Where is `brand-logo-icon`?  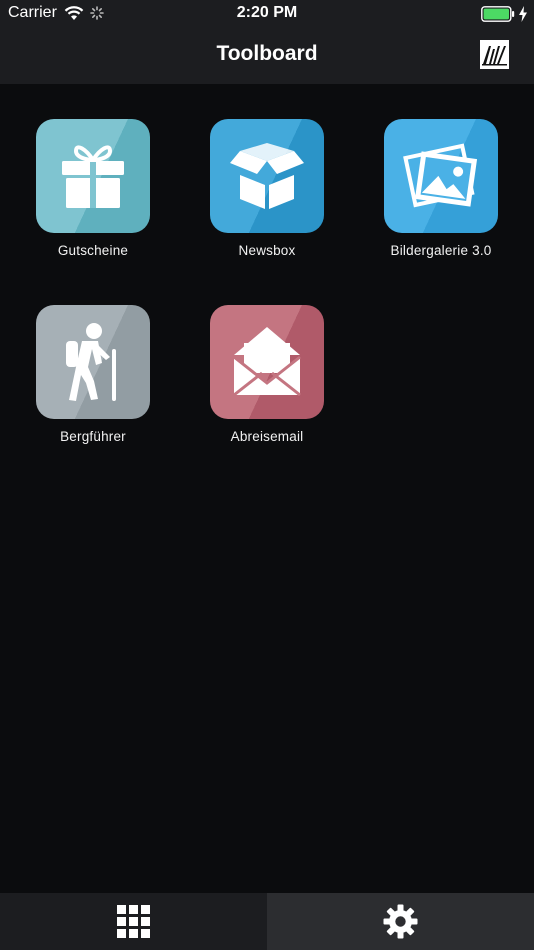 brand-logo-icon is located at coordinates (494, 54).